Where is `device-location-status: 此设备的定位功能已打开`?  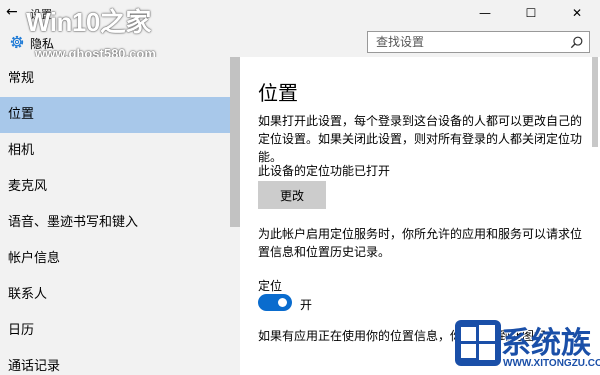
device-location-status: 此设备的定位功能已打开 is located at coordinates (324, 171).